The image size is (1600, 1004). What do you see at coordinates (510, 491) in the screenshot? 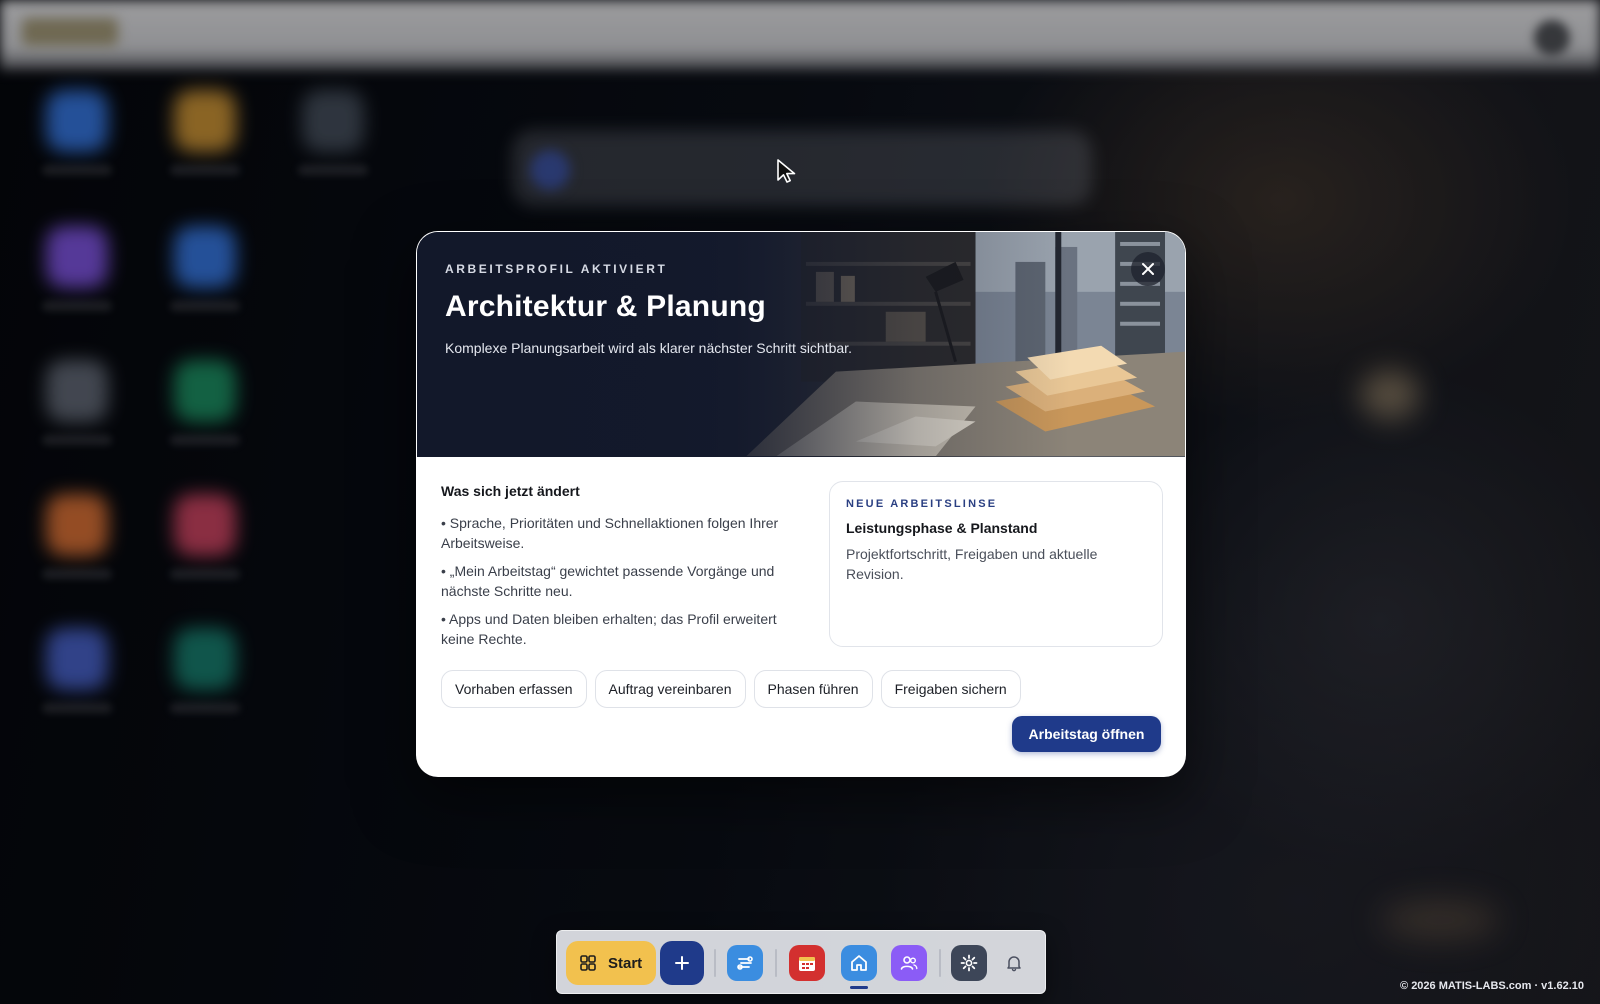
I see `changes-title: Was sich jetzt ändert` at bounding box center [510, 491].